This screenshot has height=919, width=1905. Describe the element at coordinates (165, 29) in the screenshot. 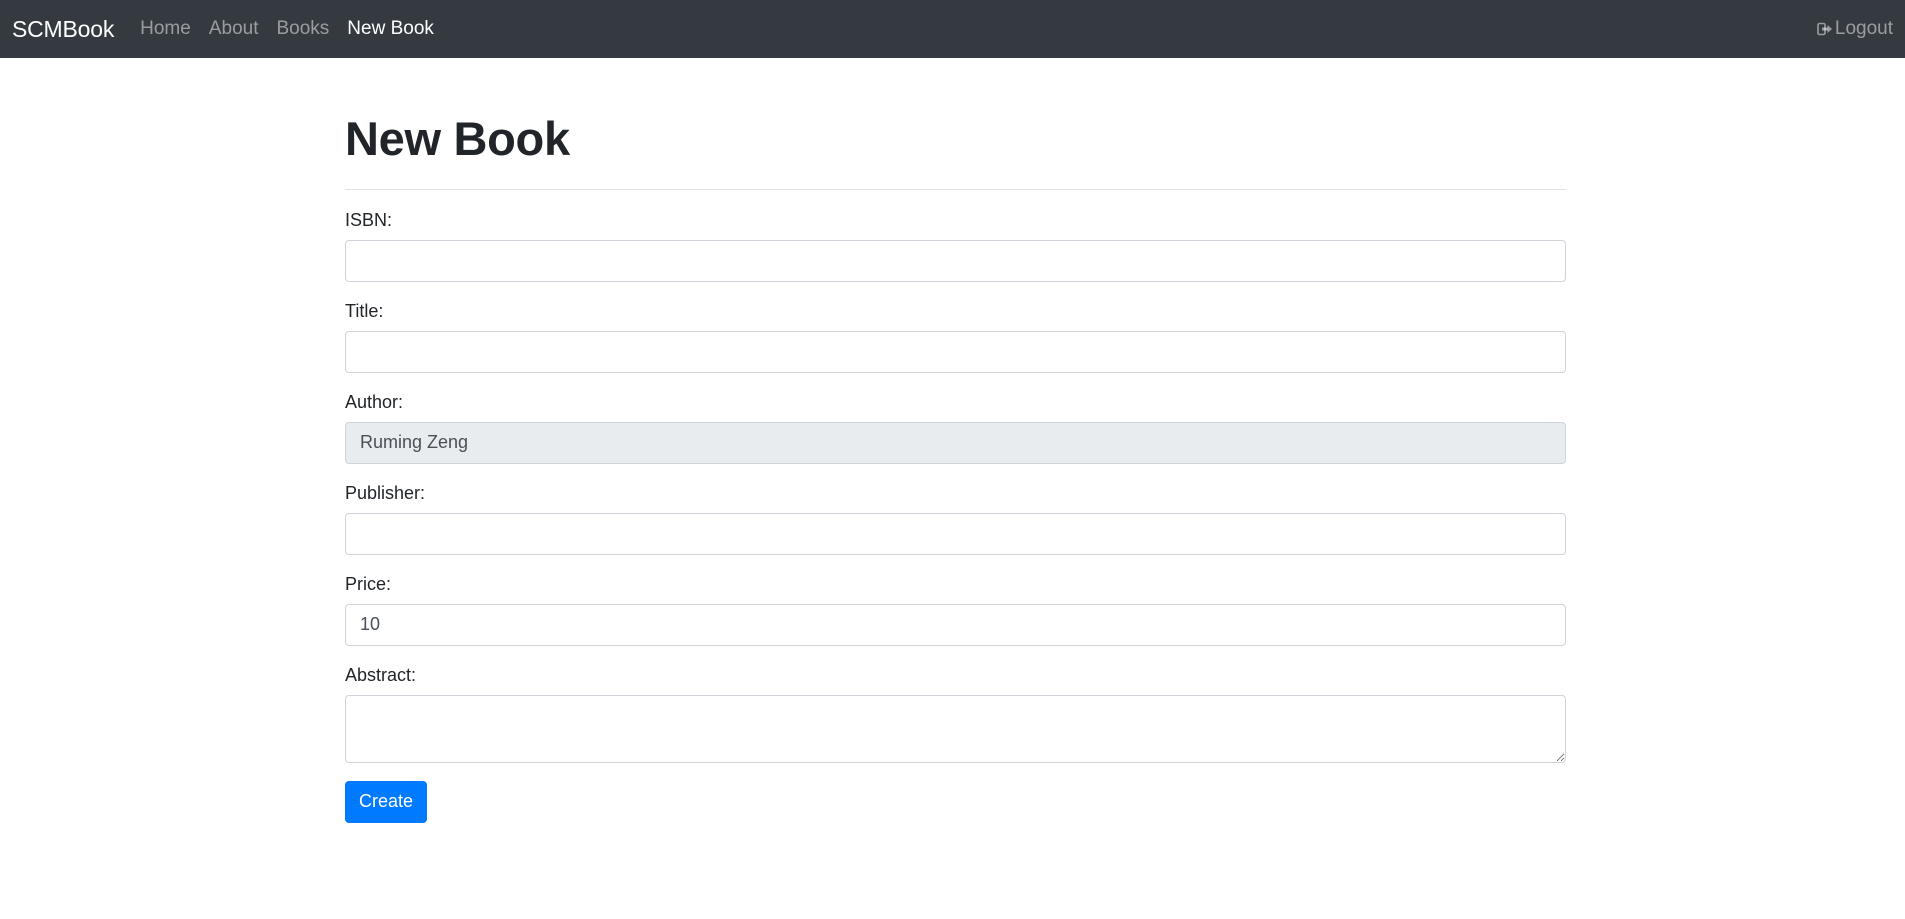

I see `nav-link-home: Home` at that location.